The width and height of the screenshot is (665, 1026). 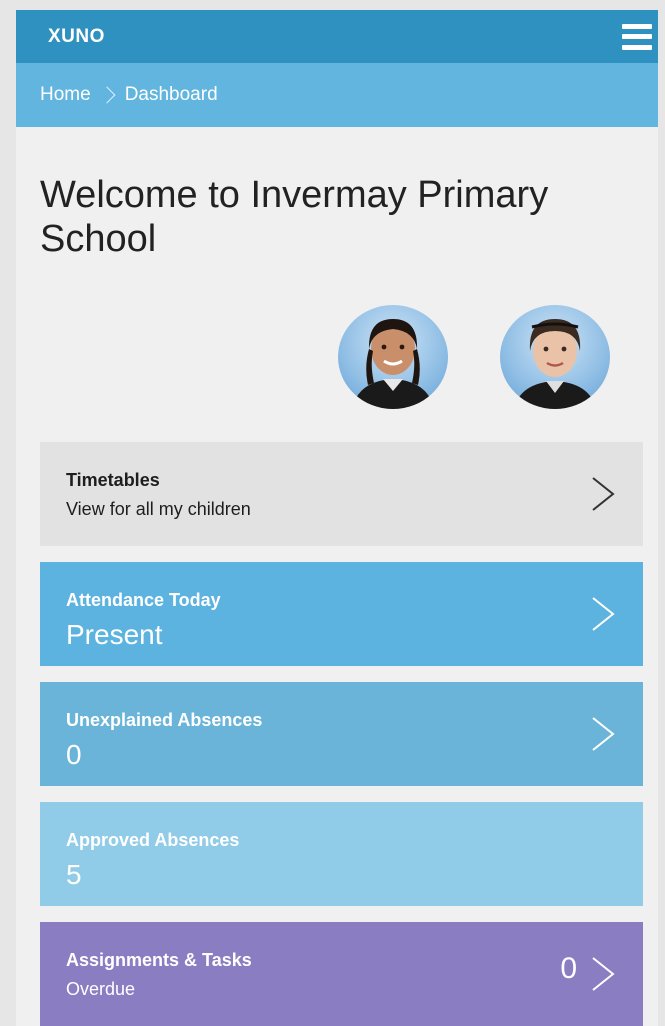 I want to click on unexplained-title: Unexplained Absences, so click(x=164, y=720).